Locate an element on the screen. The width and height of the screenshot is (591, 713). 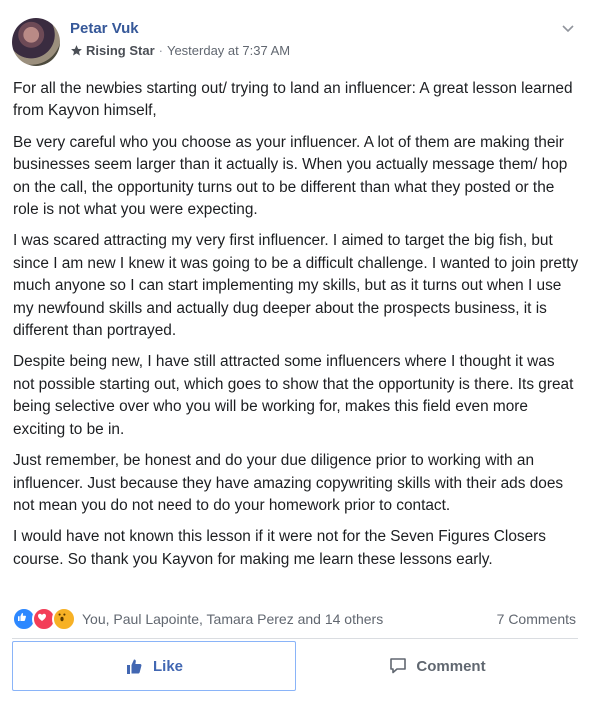
thumbs-up-icon is located at coordinates (134, 666).